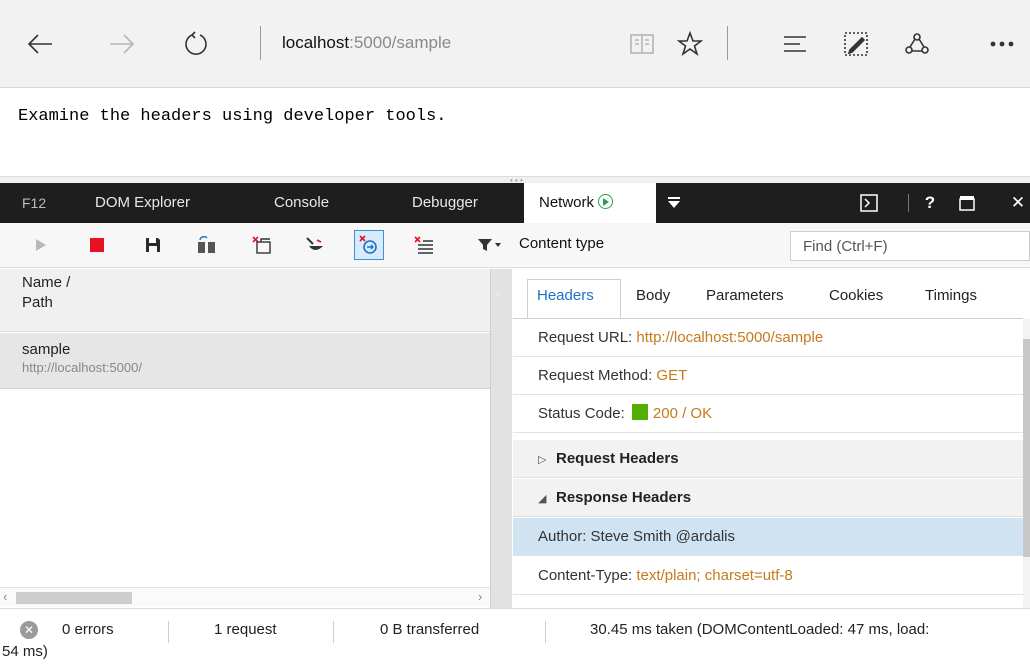 The height and width of the screenshot is (664, 1030). I want to click on undock-icon, so click(967, 203).